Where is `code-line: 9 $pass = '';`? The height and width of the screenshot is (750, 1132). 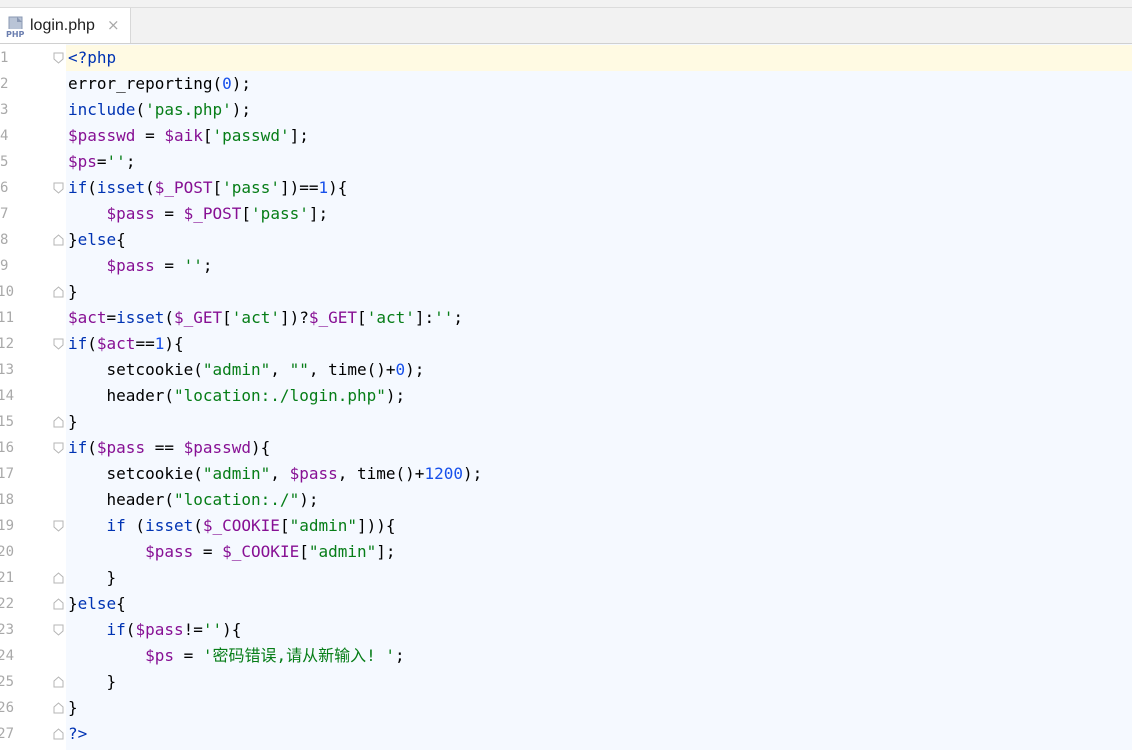
code-line: 9 $pass = ''; is located at coordinates (566, 266).